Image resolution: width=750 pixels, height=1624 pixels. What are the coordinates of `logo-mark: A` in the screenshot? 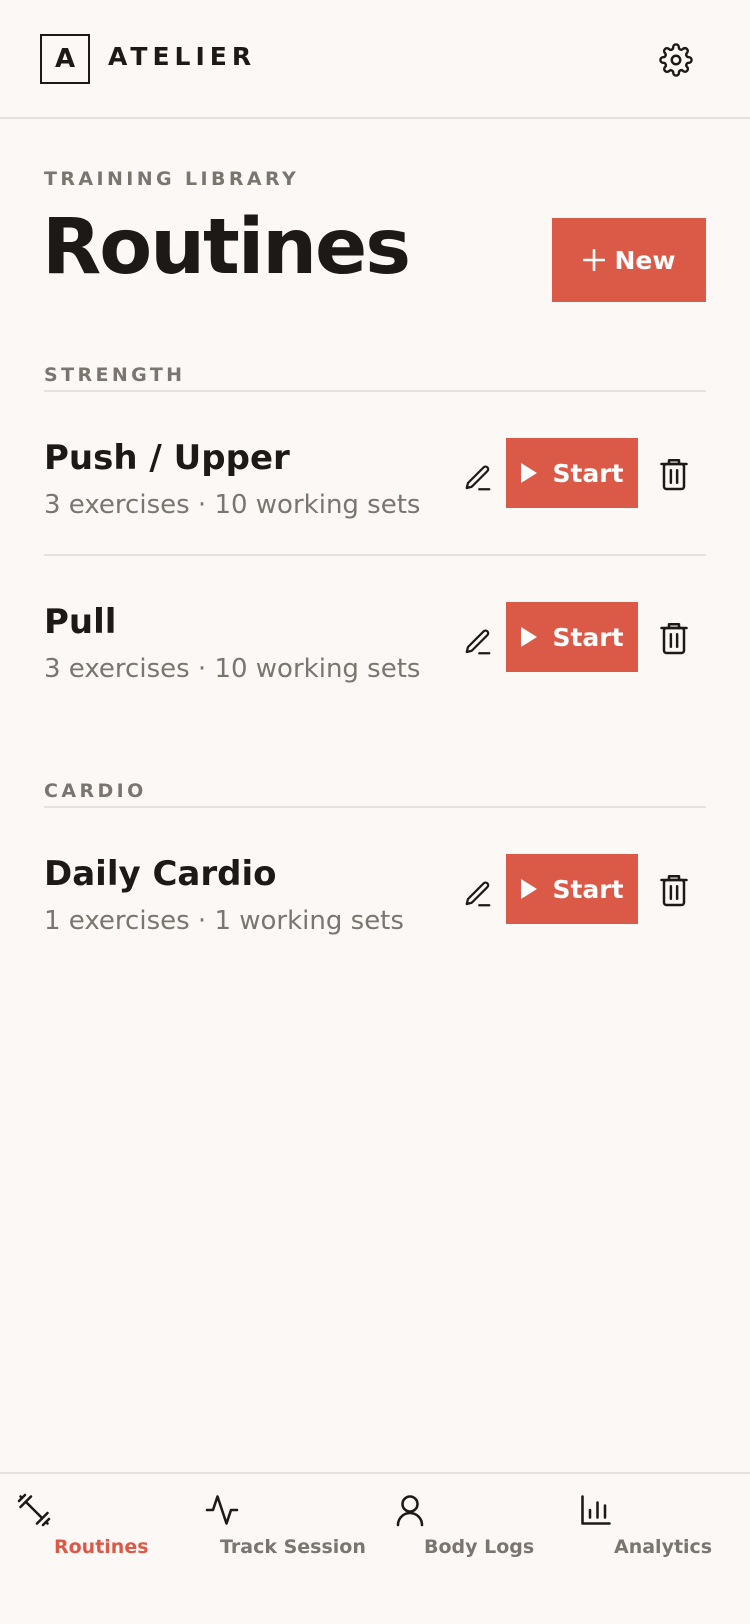 It's located at (65, 59).